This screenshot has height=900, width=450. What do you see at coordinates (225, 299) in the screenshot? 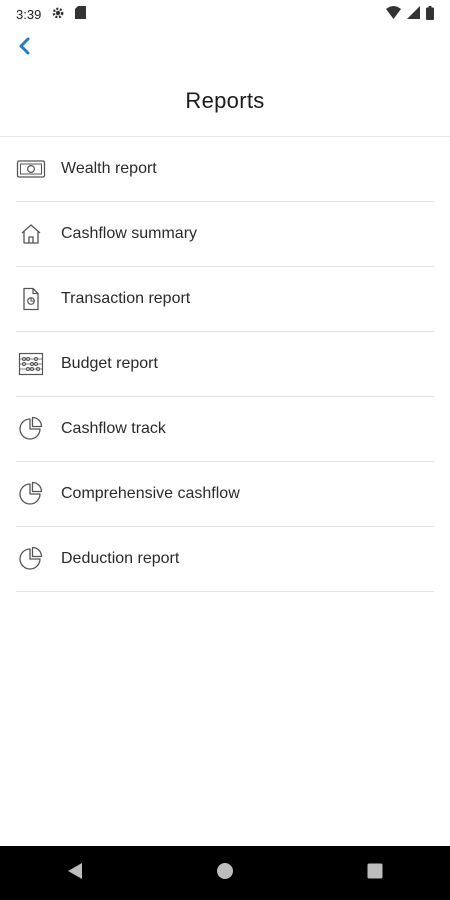
I see `list-item-transaction-report: Transaction report` at bounding box center [225, 299].